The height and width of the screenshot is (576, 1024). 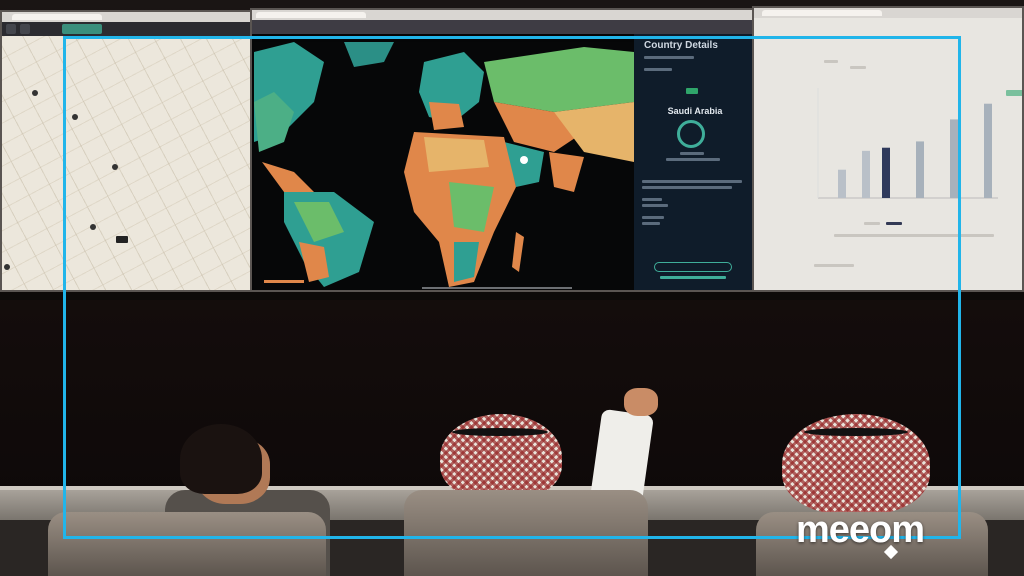 What do you see at coordinates (988, 150) in the screenshot?
I see `bar` at bounding box center [988, 150].